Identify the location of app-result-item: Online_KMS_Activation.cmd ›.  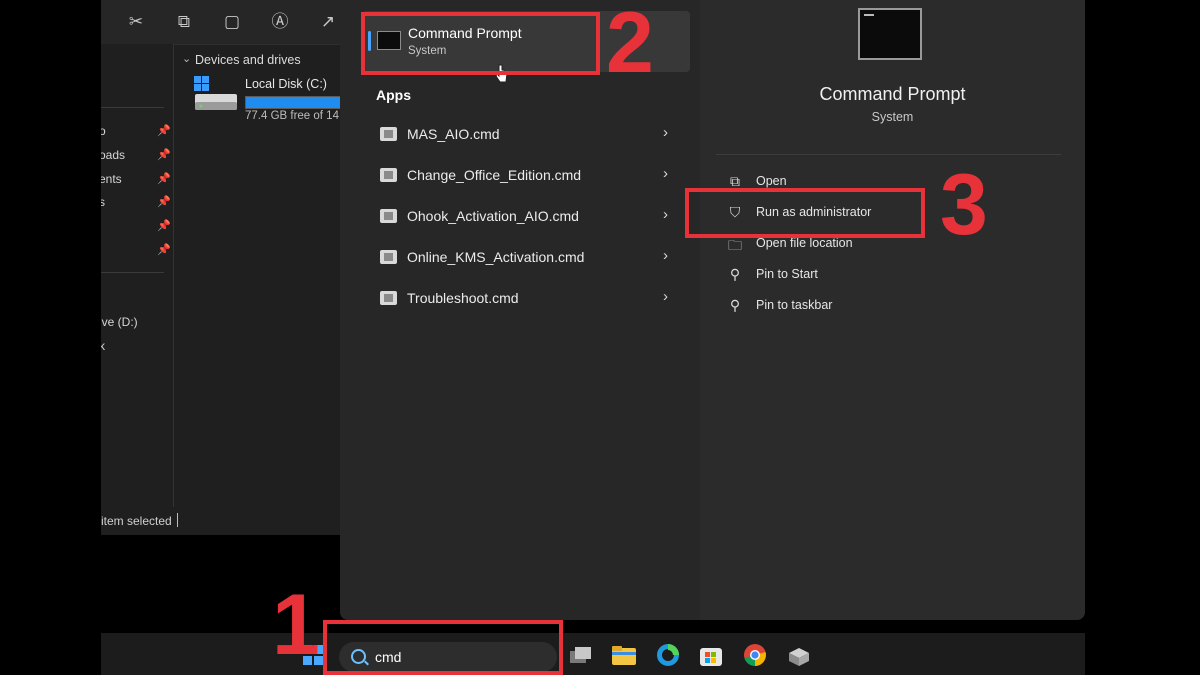
(526, 257).